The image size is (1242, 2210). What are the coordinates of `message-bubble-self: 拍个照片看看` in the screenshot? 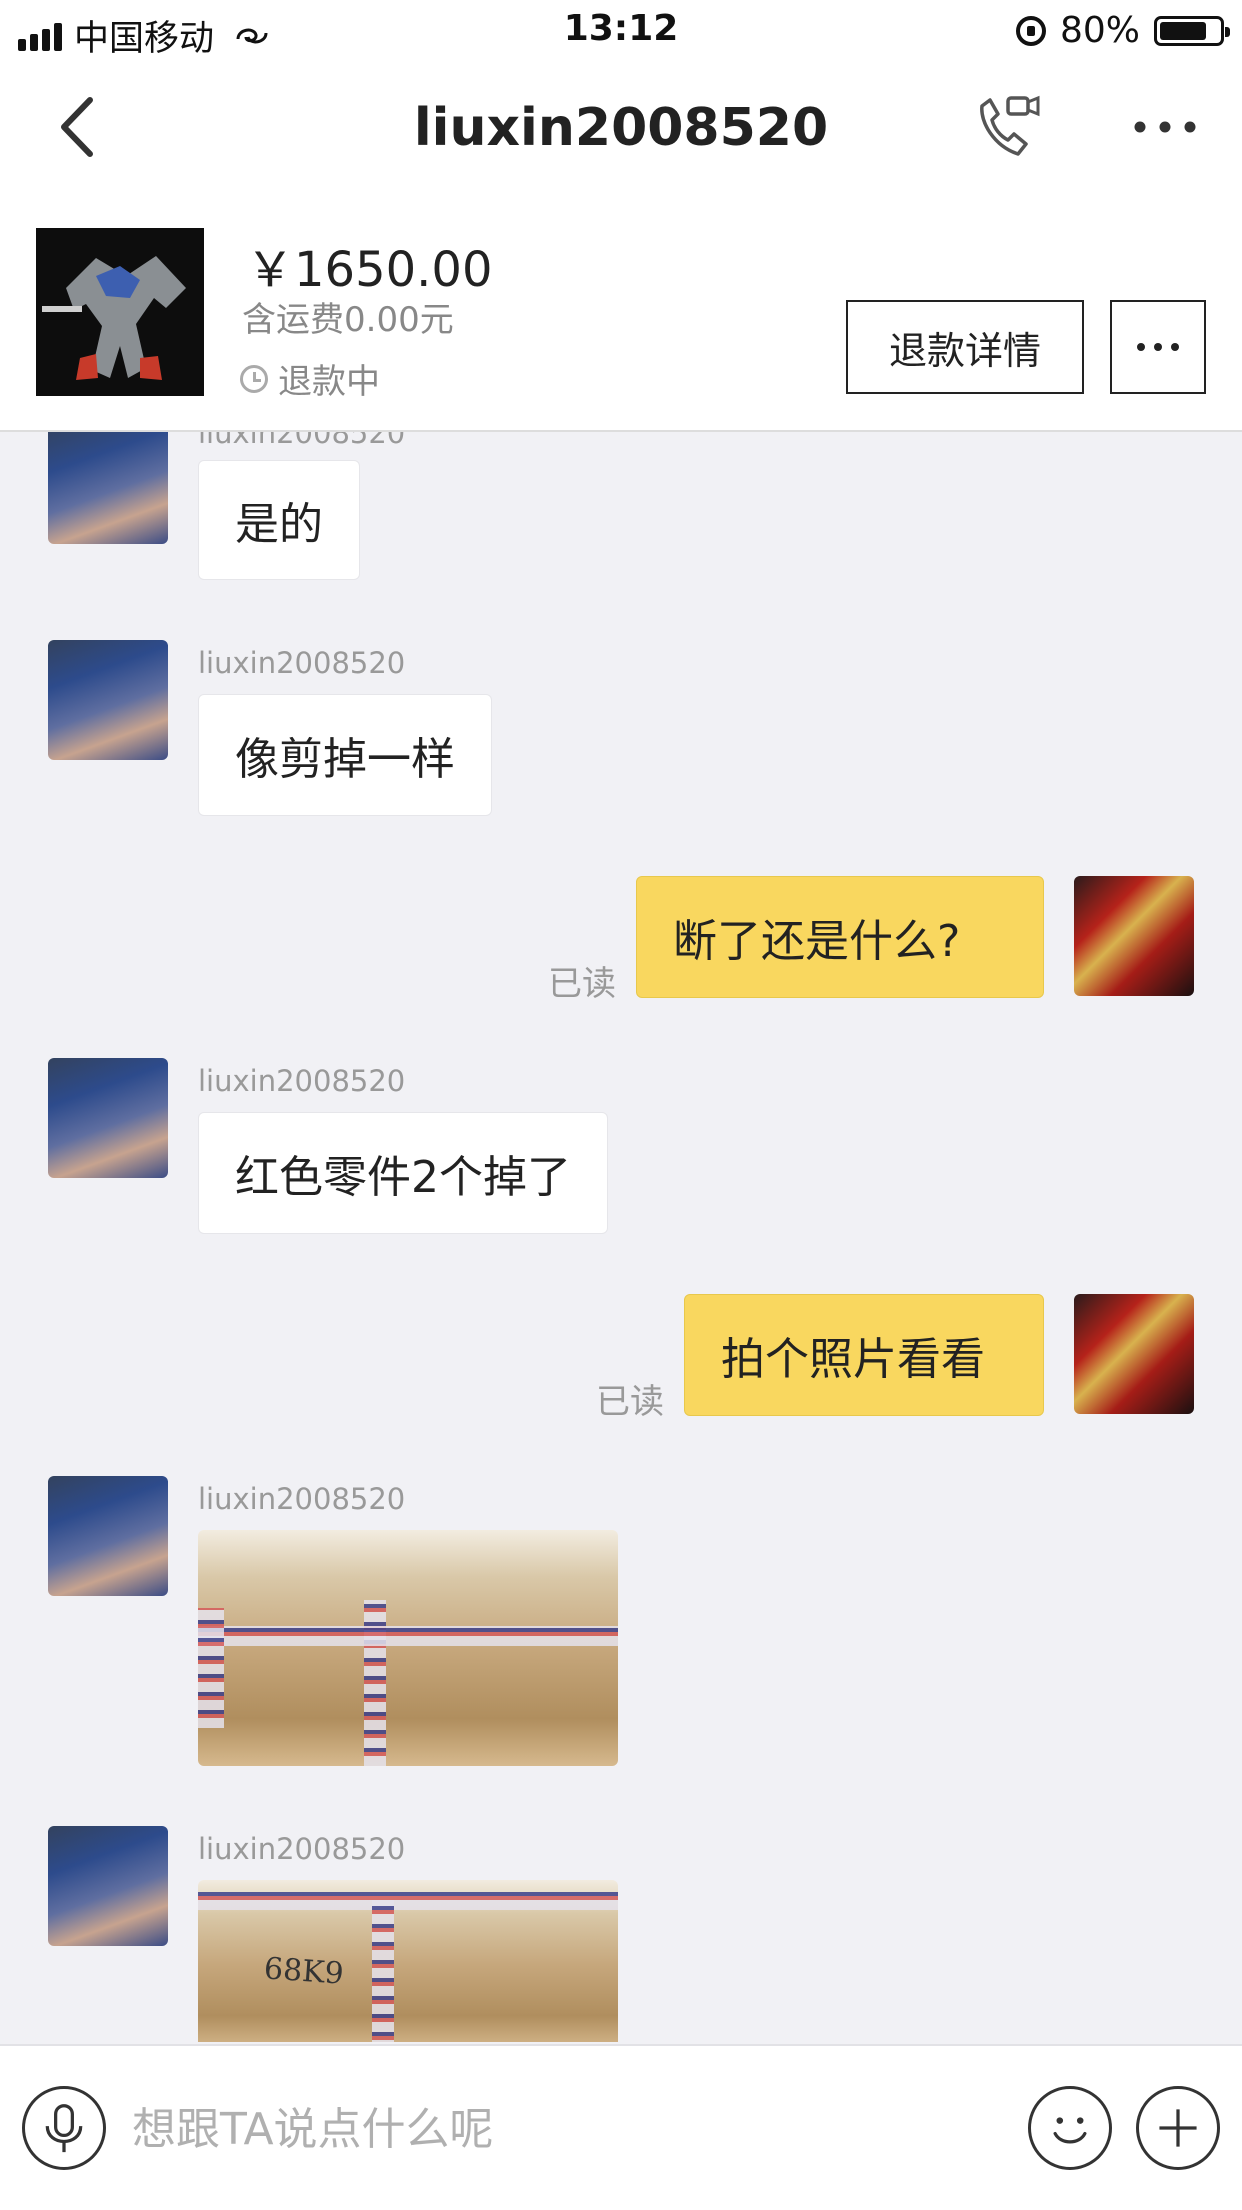 It's located at (864, 1355).